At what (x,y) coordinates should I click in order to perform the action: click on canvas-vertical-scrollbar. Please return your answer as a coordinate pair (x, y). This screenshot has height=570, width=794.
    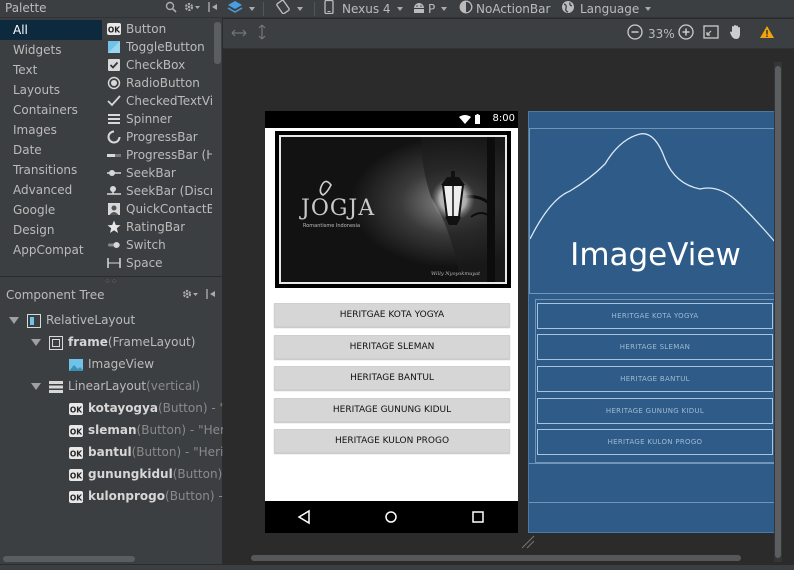
    Looking at the image, I should click on (778, 312).